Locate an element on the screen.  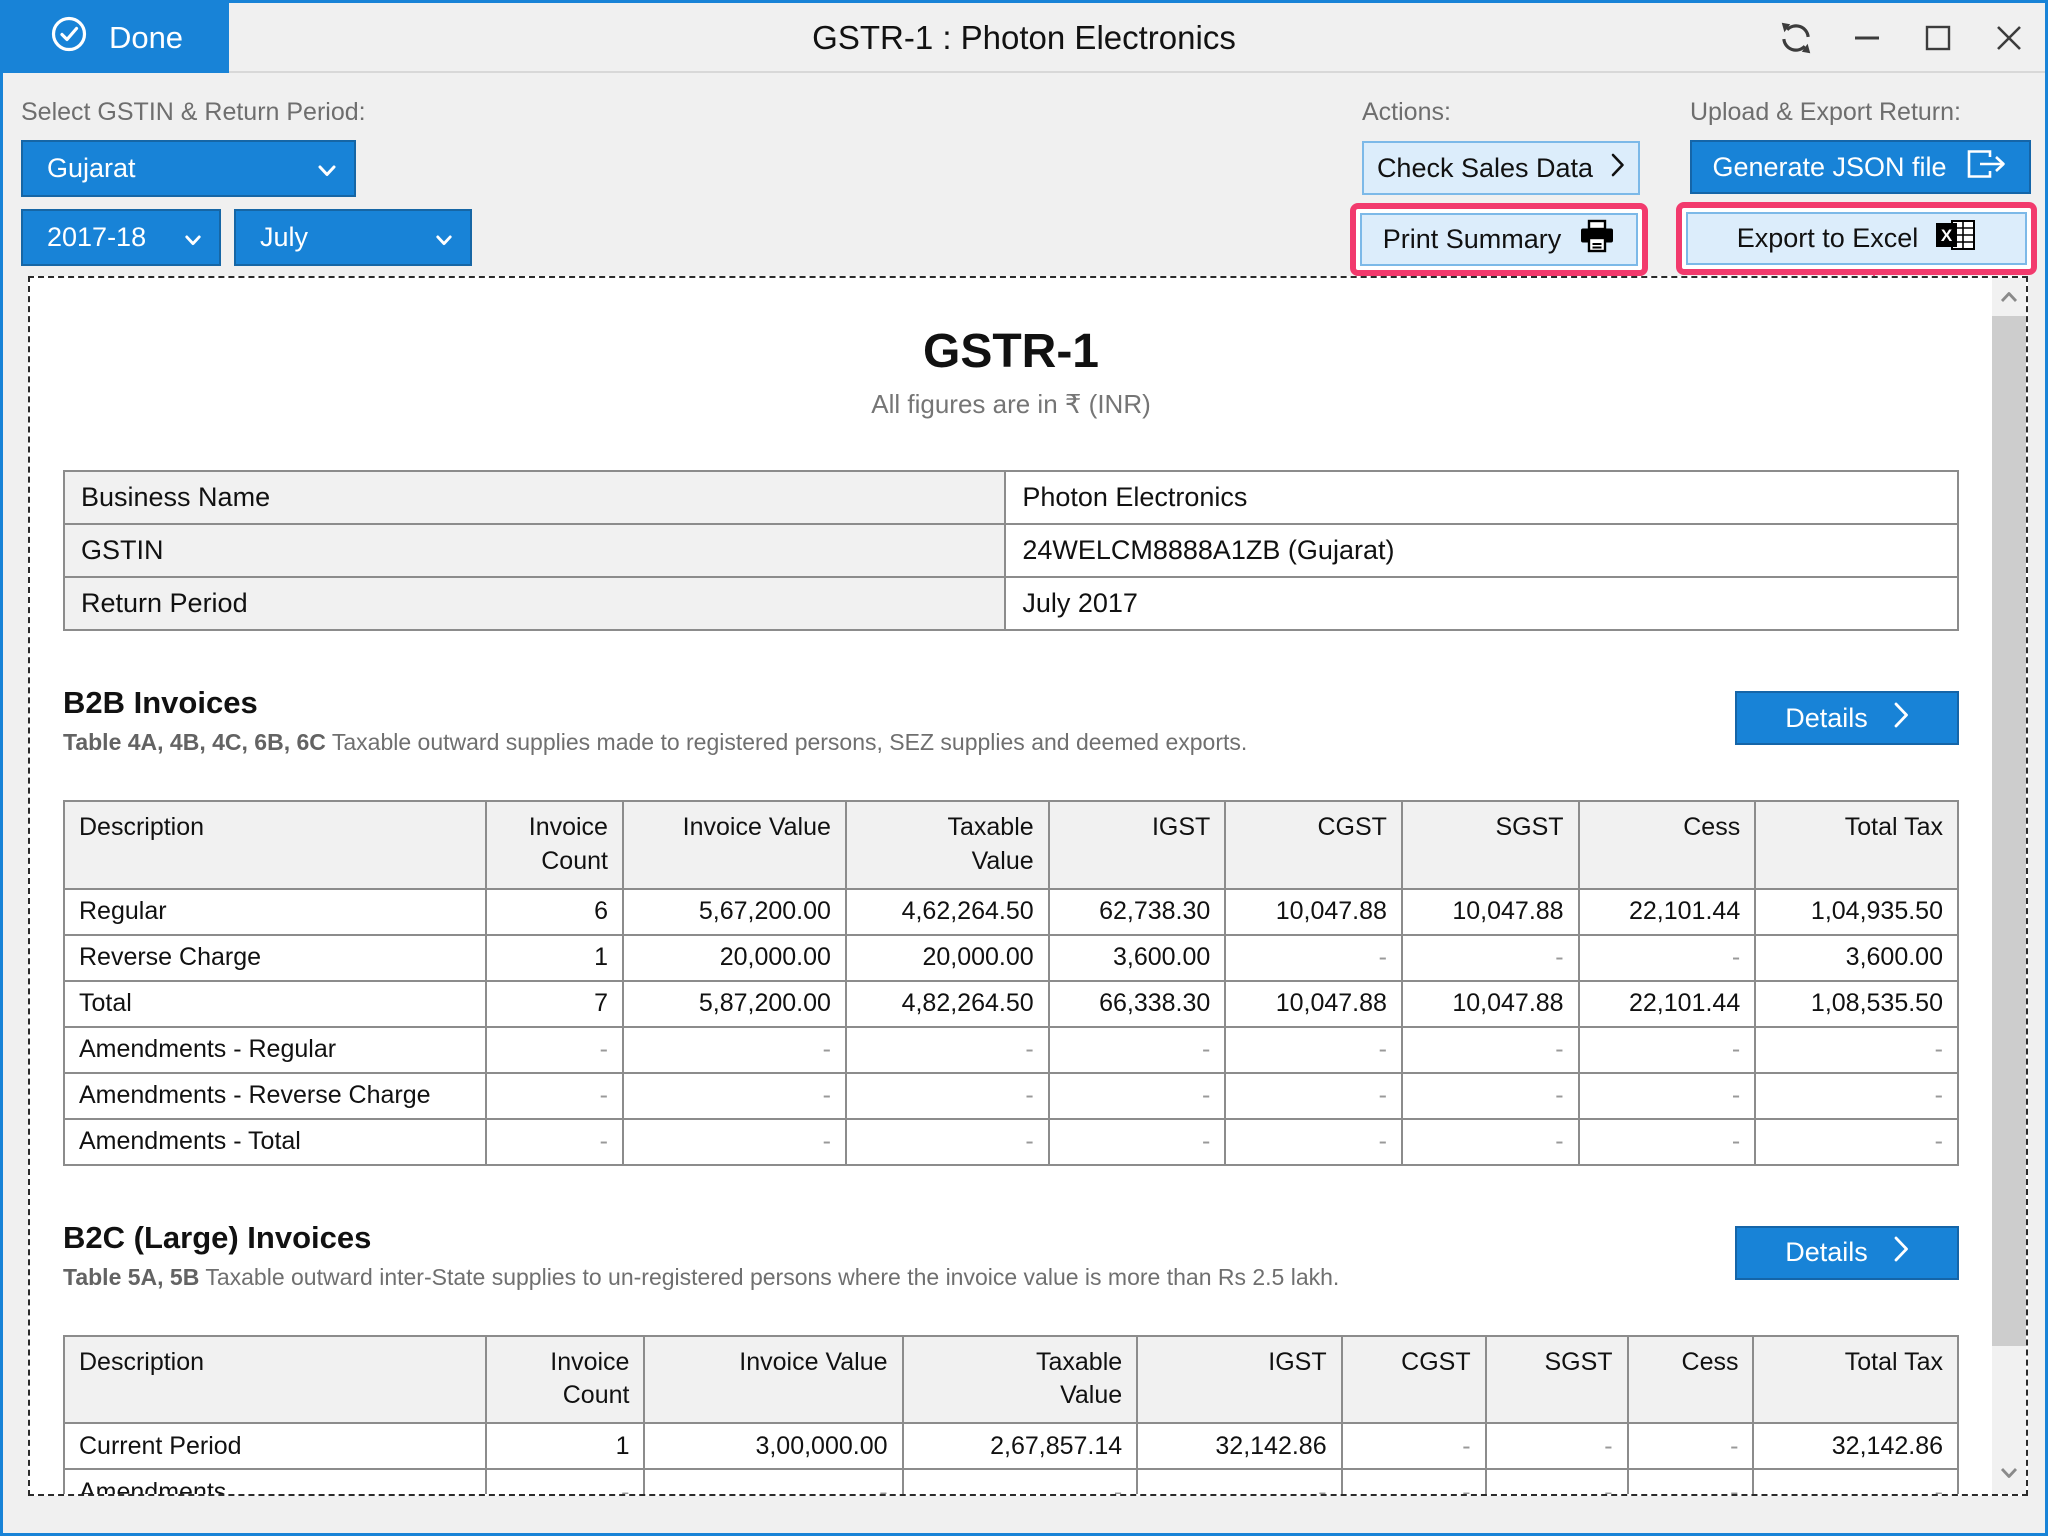
refresh-icon is located at coordinates (1796, 38).